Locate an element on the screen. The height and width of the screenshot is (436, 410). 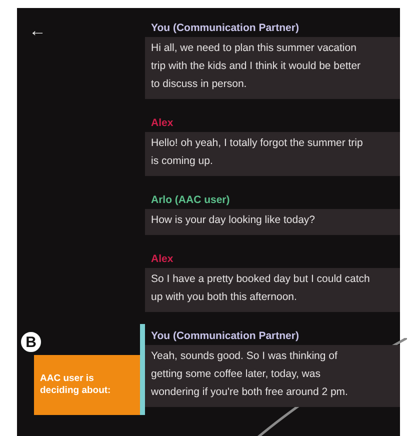
annotation-badge: B is located at coordinates (31, 342).